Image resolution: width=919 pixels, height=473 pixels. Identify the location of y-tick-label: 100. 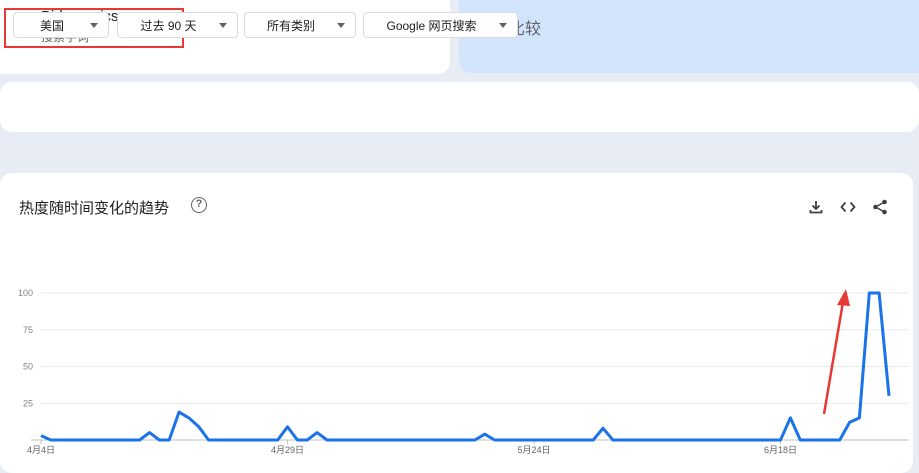
(25, 293).